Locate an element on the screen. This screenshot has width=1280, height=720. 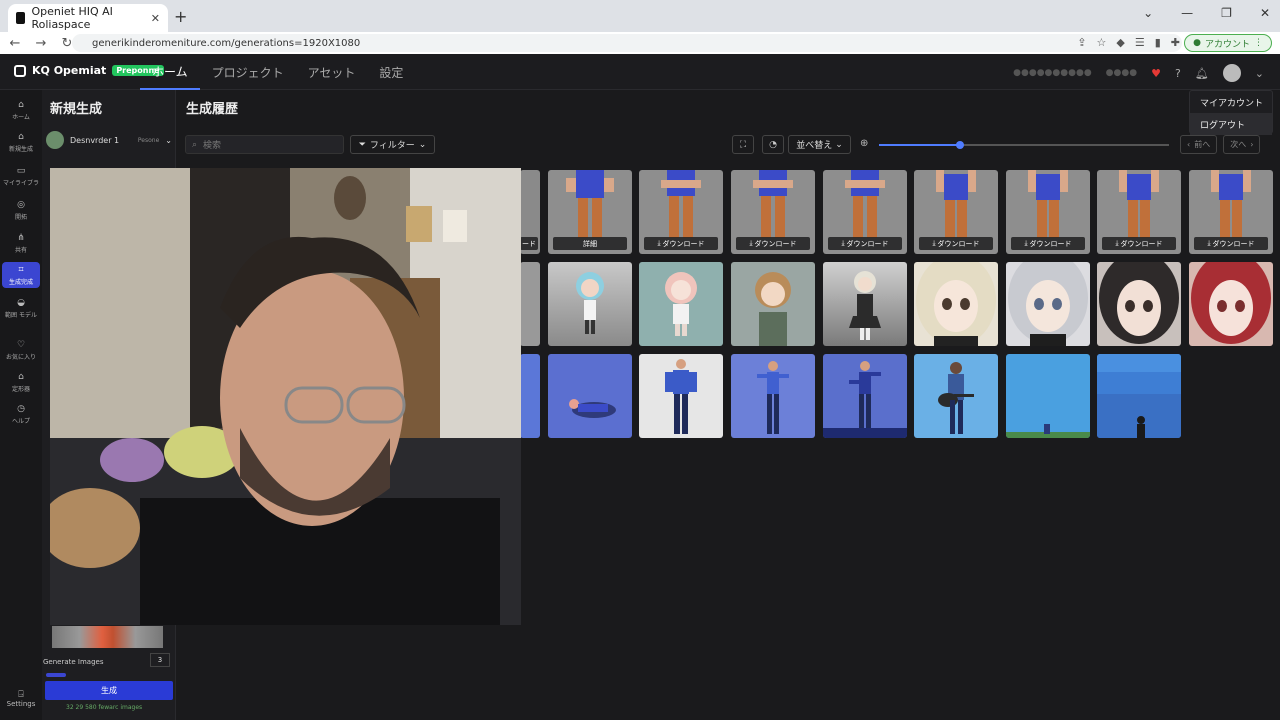
menu-logout: ログアウト is located at coordinates (1231, 124).